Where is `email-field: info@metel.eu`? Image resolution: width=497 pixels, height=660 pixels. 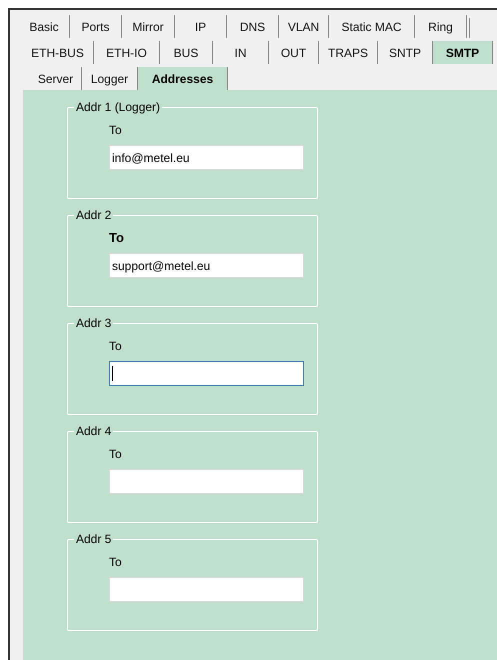
email-field: info@metel.eu is located at coordinates (206, 157).